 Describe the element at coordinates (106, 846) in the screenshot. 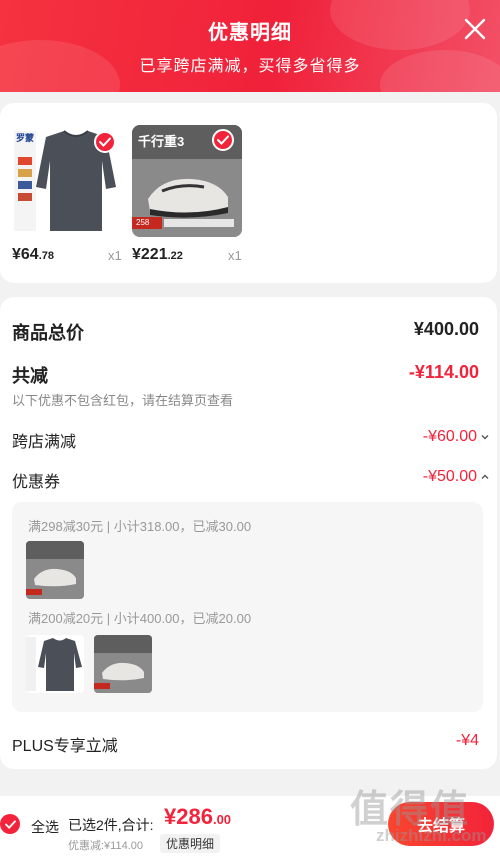

I see `discount-summary: 优惠减:¥114.00` at that location.